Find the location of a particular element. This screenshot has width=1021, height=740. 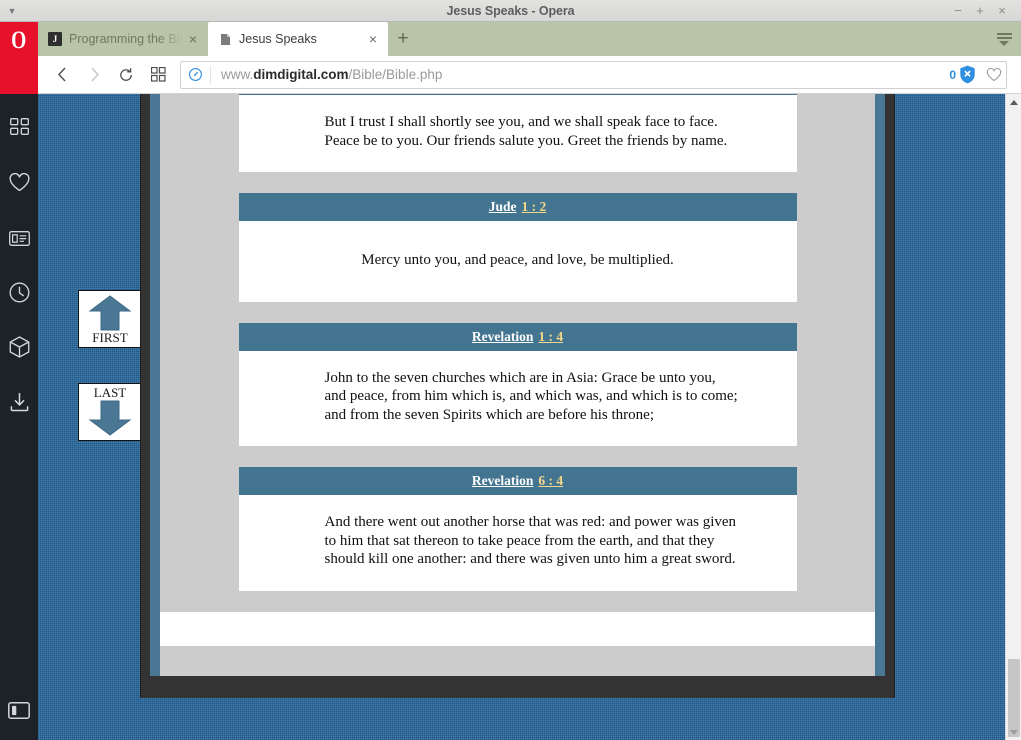

address-bar: www.dimdigital.com/Bible/Bible.php 0 is located at coordinates (593, 74).